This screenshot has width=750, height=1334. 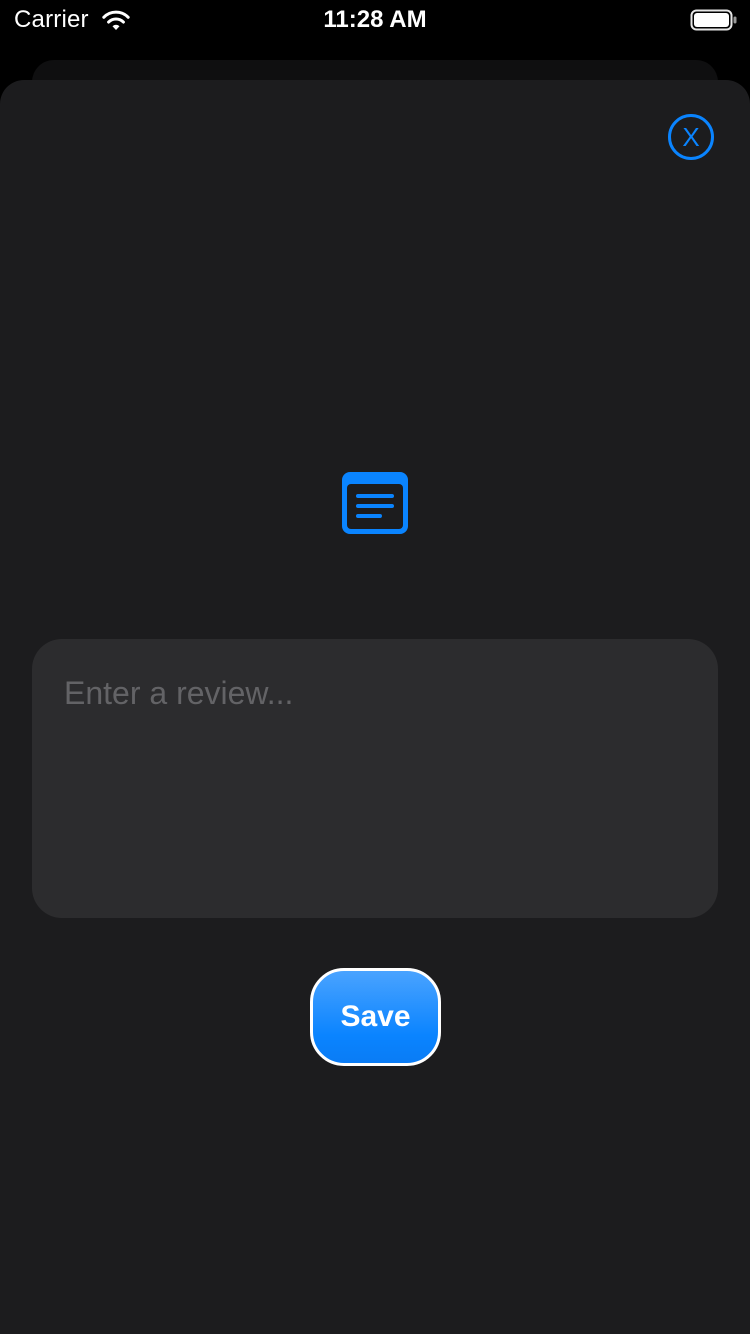 I want to click on status-bar: Carrier 11:28 AM, so click(x=375, y=20).